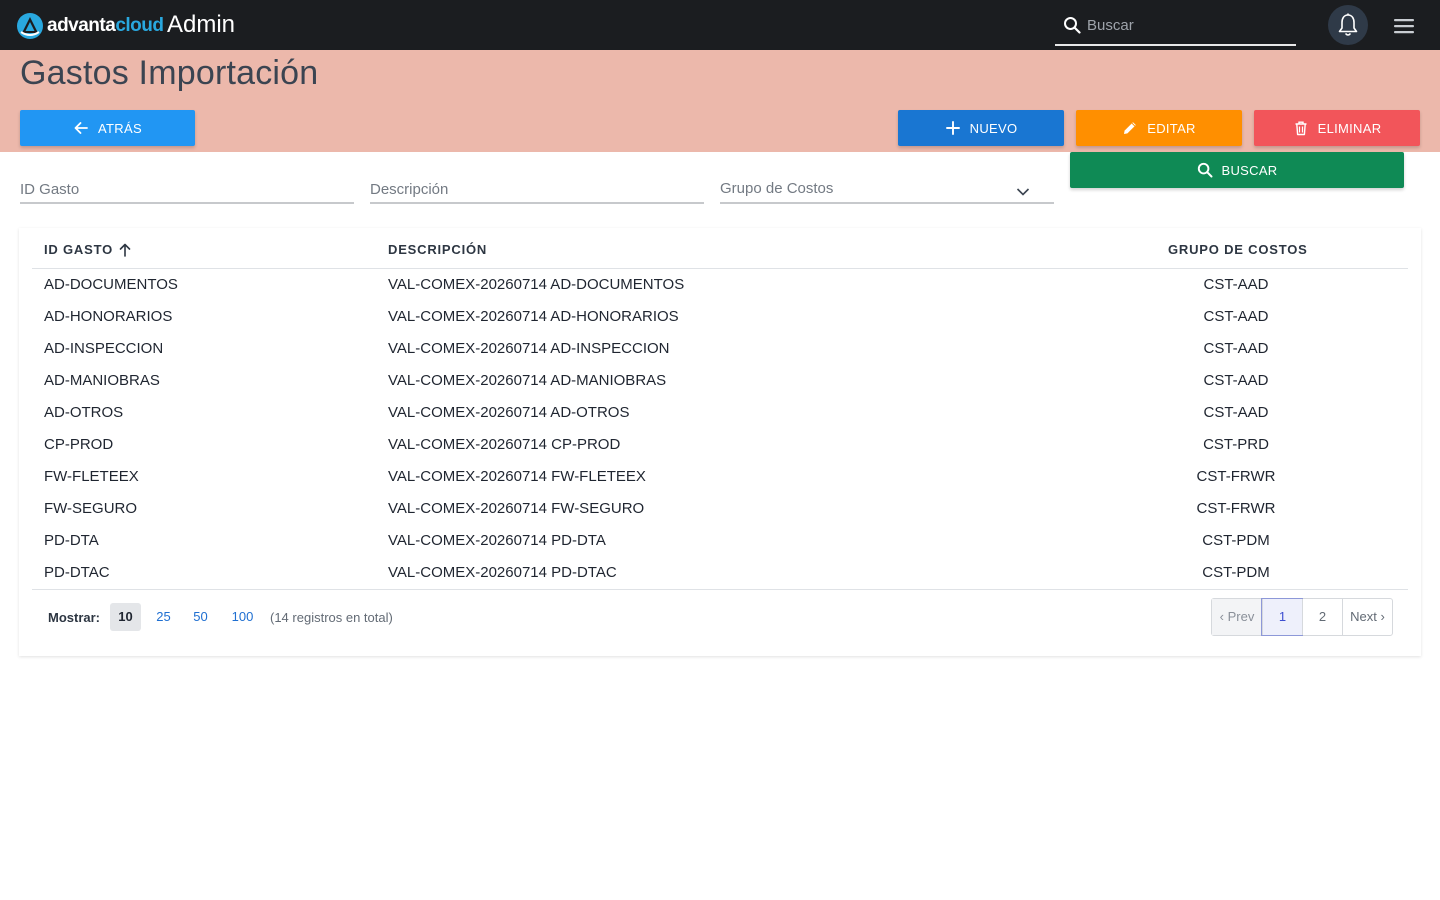  I want to click on filter-cost-group-label: Grupo de Costos, so click(777, 188).